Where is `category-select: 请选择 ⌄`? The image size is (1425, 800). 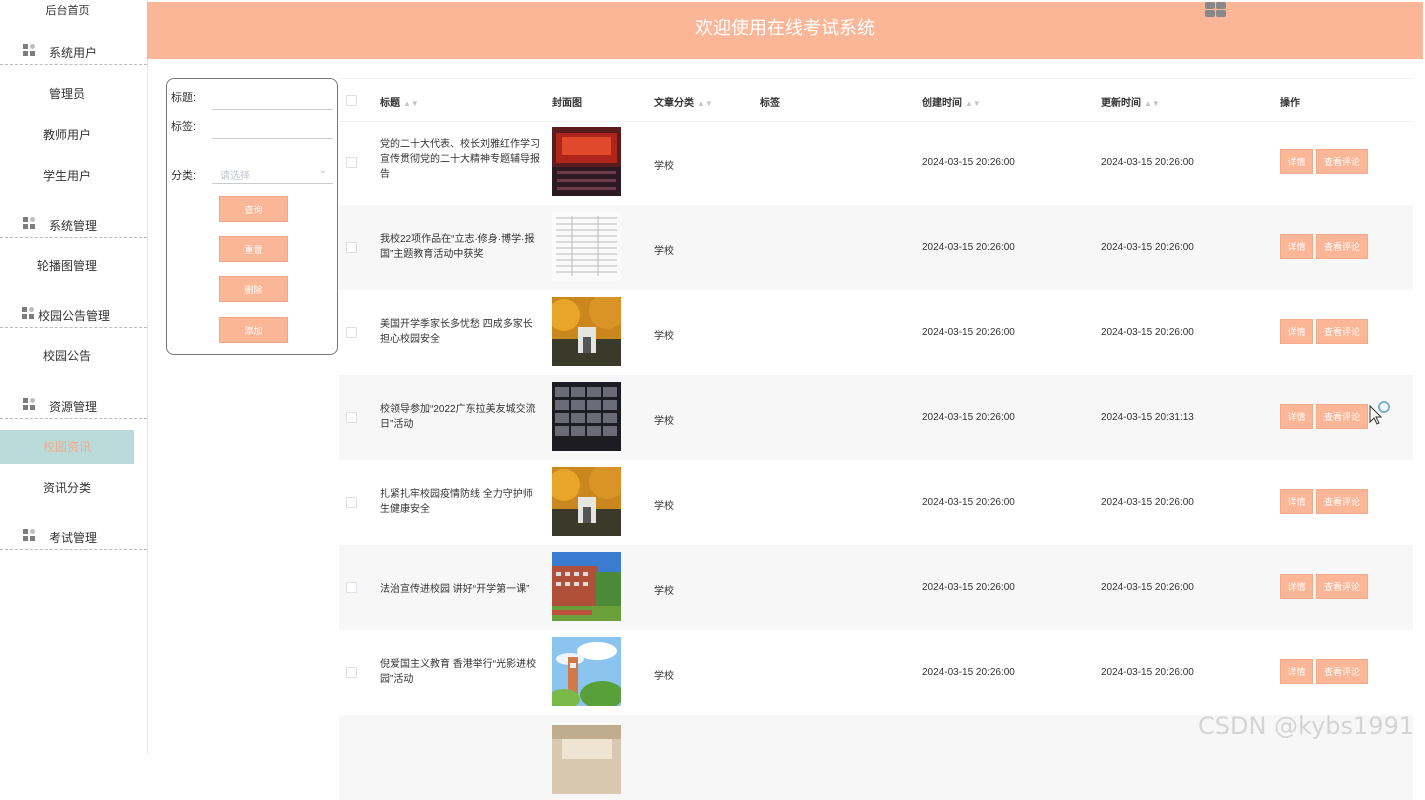 category-select: 请选择 ⌄ is located at coordinates (272, 172).